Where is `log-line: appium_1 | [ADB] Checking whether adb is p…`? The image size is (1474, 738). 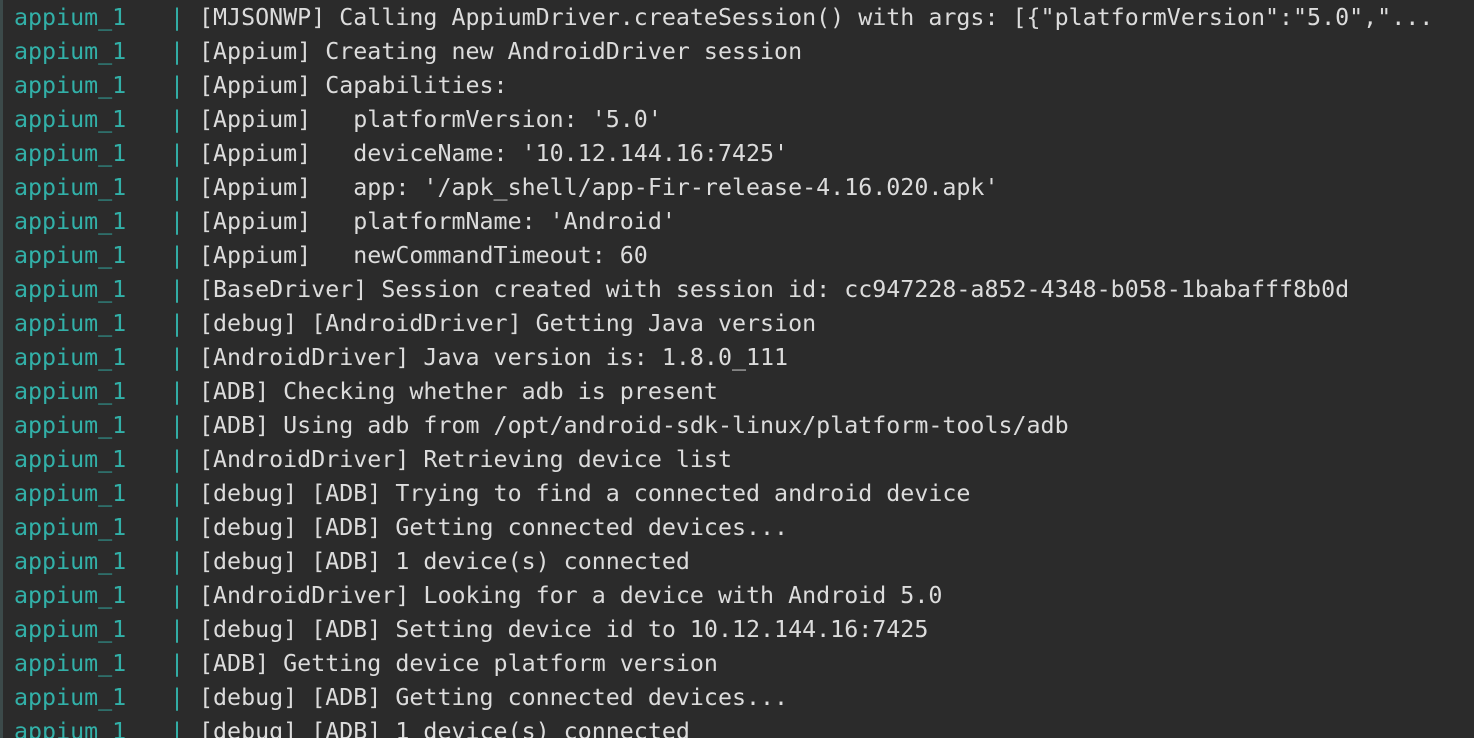 log-line: appium_1 | [ADB] Checking whether adb is p… is located at coordinates (723, 392).